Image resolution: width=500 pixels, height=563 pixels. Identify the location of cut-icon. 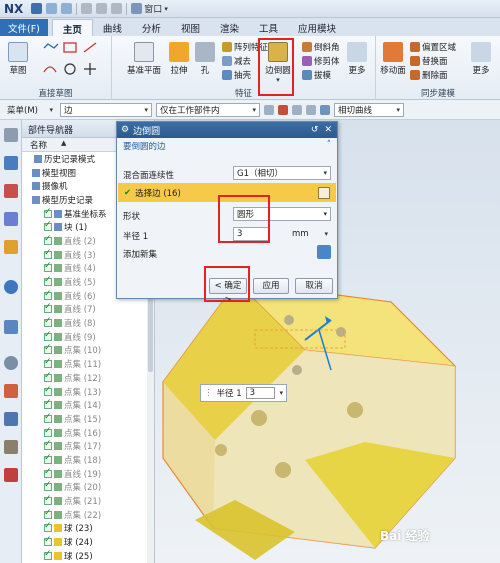
(87, 8).